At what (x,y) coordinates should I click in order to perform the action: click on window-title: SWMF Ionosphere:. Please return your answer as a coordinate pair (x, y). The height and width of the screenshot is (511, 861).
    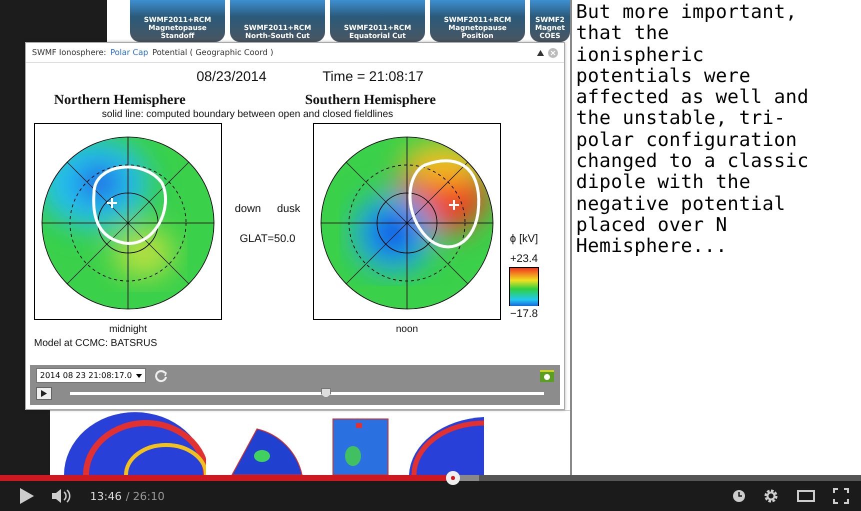
    Looking at the image, I should click on (69, 52).